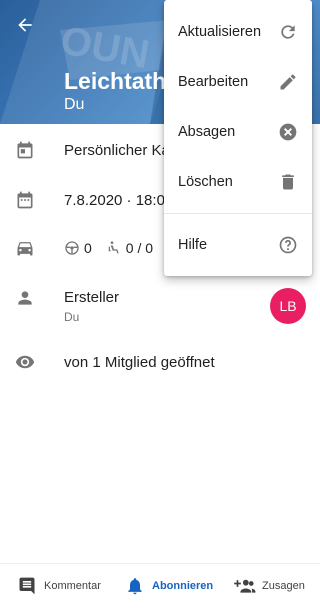 The width and height of the screenshot is (320, 608). What do you see at coordinates (74, 104) in the screenshot?
I see `event-subtitle: Du` at bounding box center [74, 104].